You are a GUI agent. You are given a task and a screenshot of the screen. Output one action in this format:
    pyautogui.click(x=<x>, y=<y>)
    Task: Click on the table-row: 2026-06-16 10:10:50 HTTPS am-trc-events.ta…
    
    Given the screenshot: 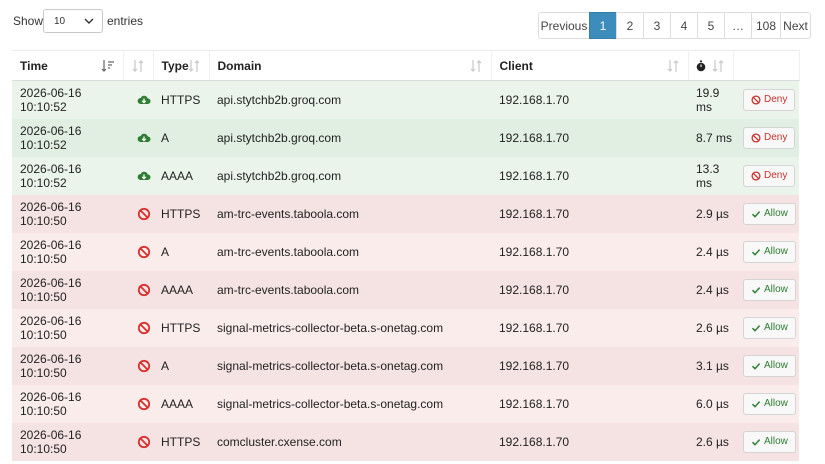 What is the action you would take?
    pyautogui.click(x=405, y=213)
    